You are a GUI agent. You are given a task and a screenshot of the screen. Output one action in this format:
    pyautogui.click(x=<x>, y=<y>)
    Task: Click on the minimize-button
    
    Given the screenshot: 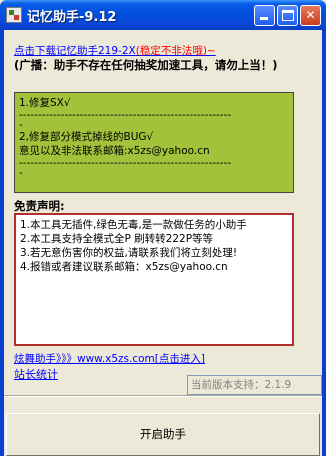 What is the action you would take?
    pyautogui.click(x=264, y=15)
    